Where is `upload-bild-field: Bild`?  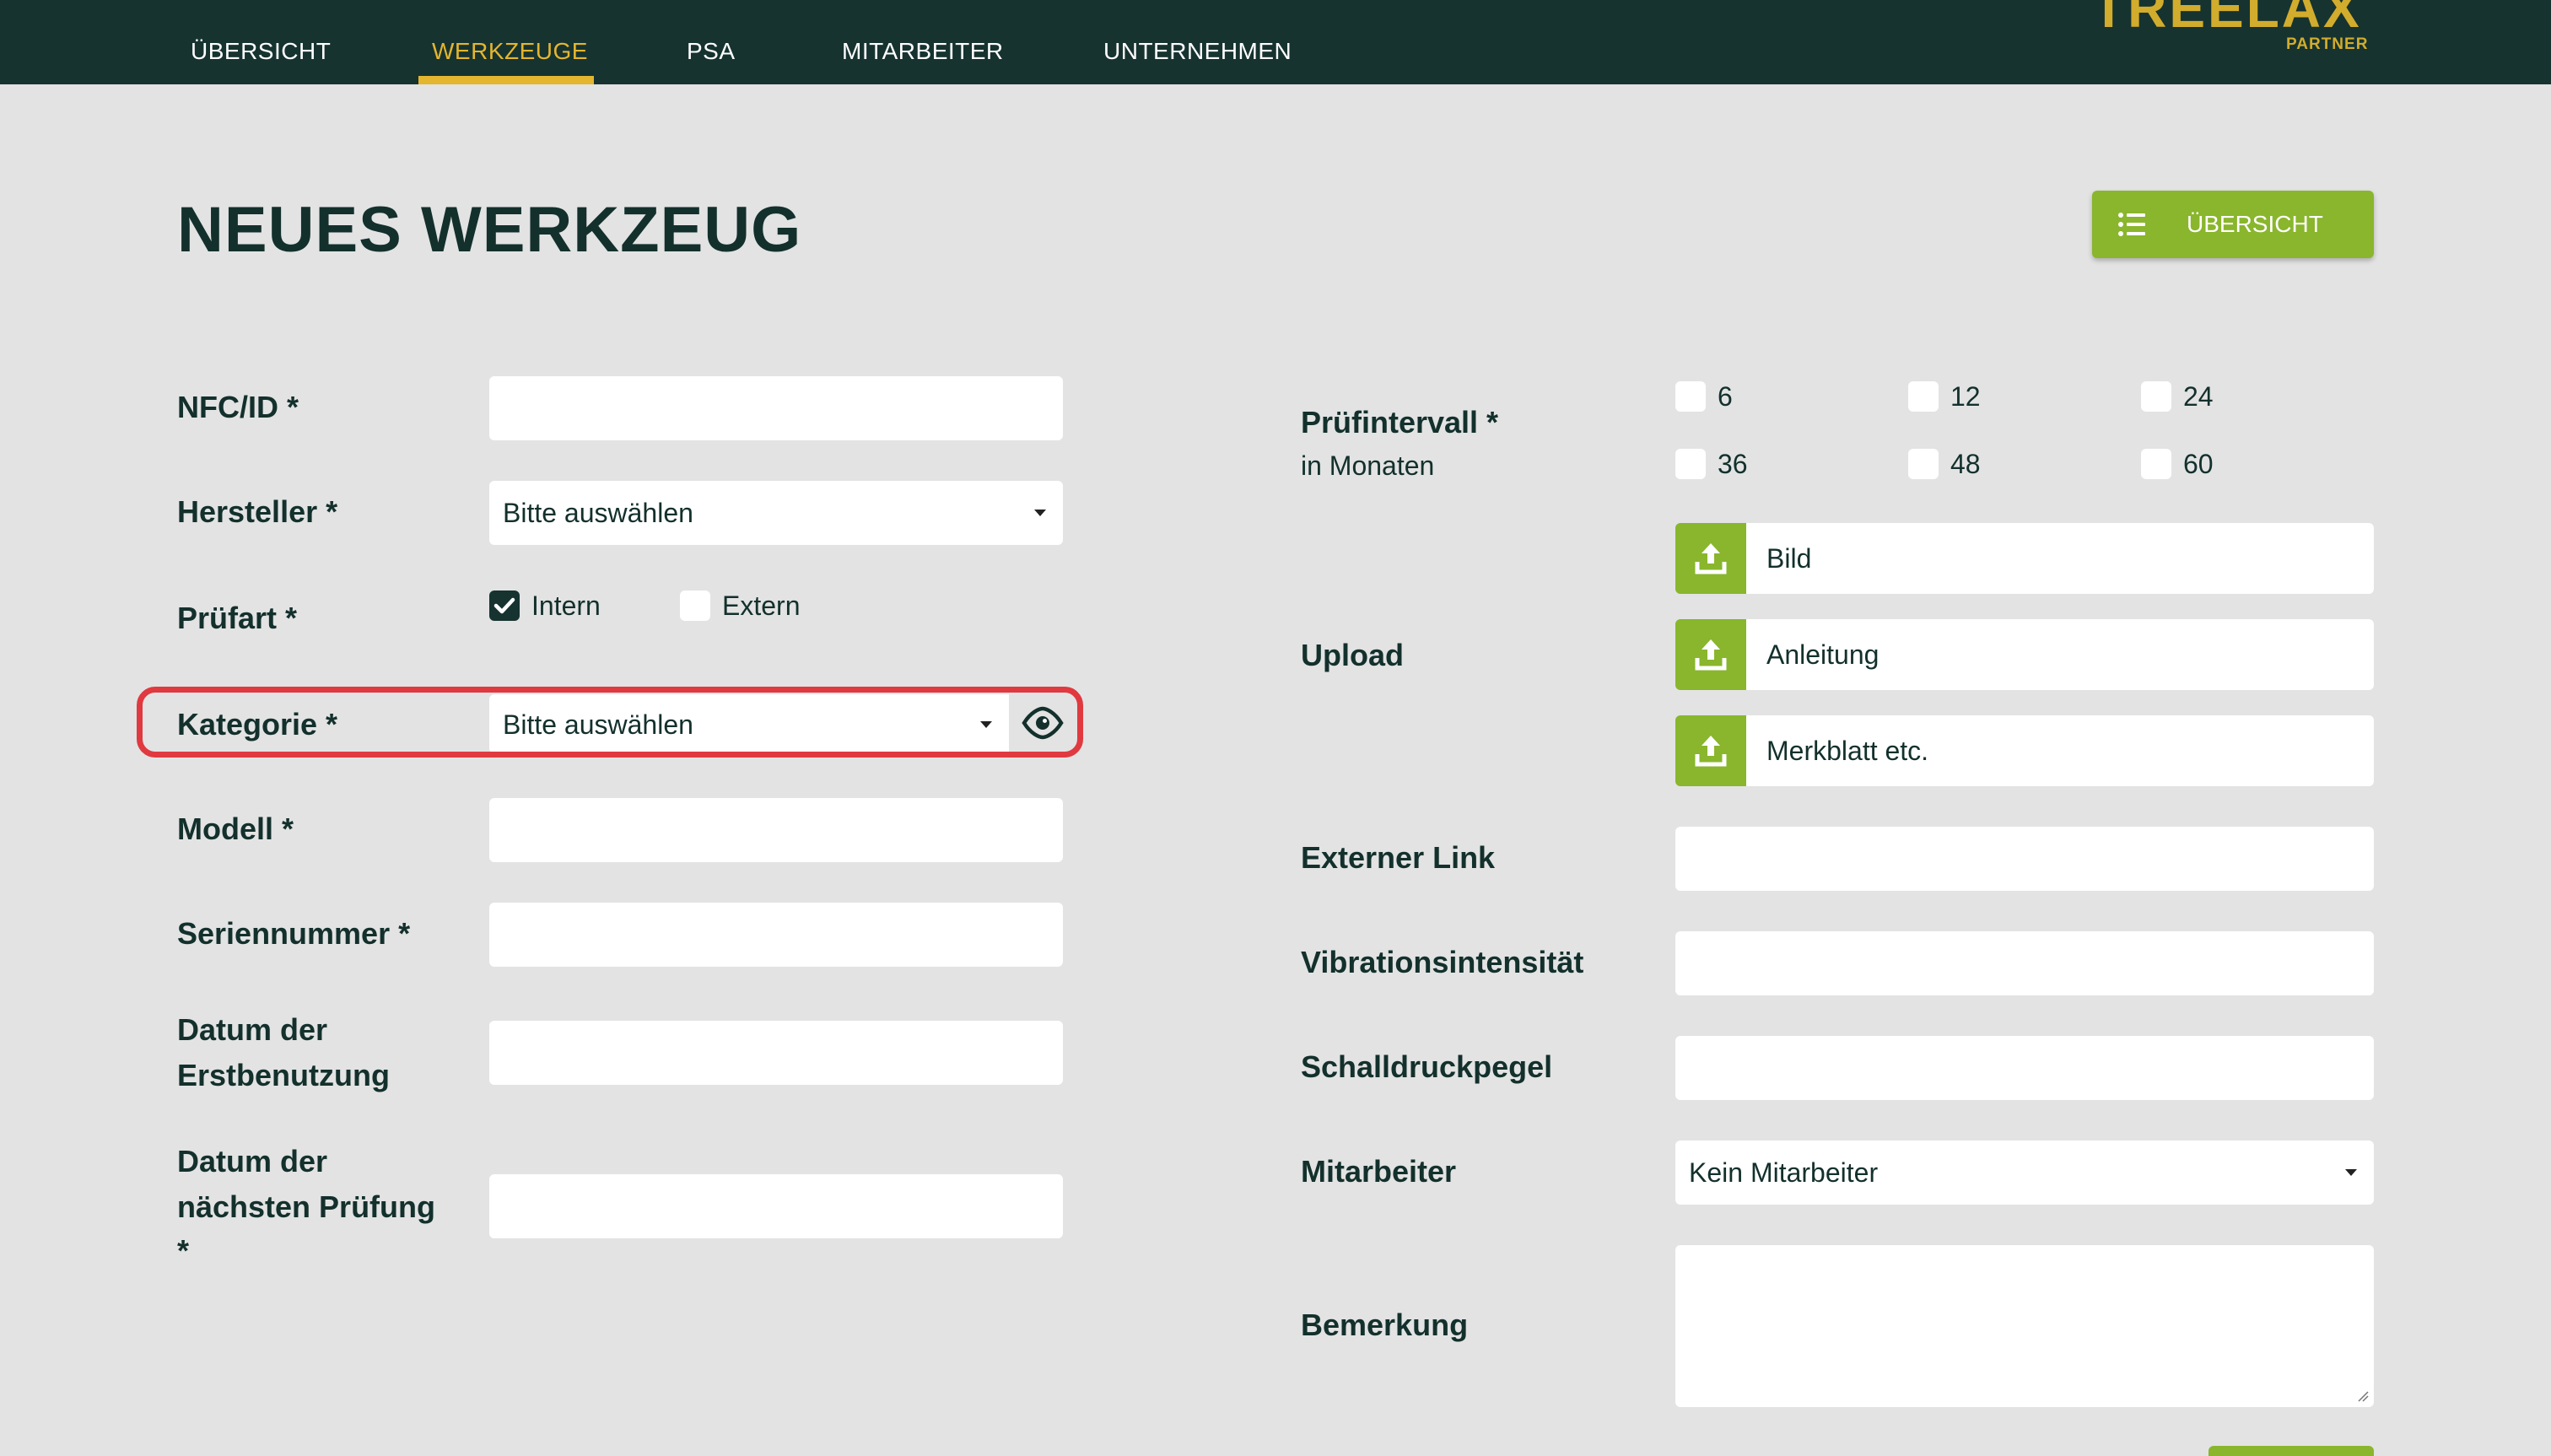
upload-bild-field: Bild is located at coordinates (2060, 558).